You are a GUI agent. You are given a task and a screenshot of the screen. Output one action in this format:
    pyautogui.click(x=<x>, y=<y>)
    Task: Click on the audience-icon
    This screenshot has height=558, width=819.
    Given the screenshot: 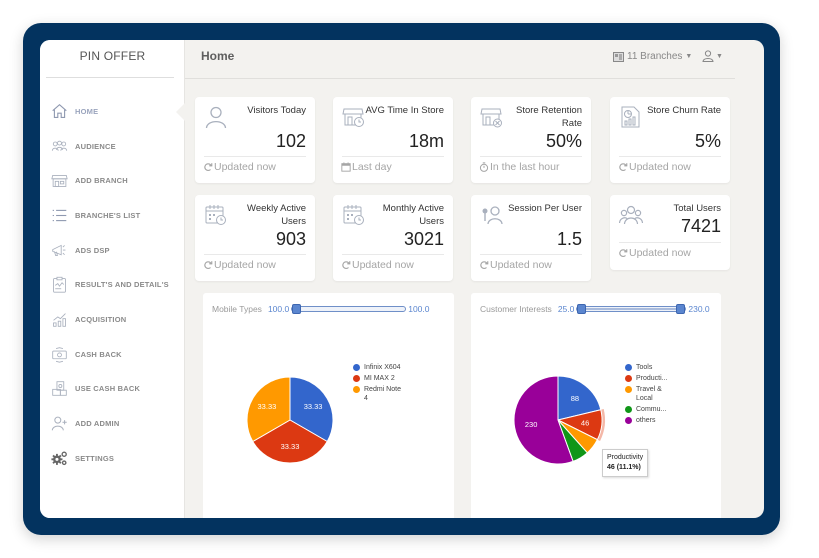 What is the action you would take?
    pyautogui.click(x=59, y=146)
    